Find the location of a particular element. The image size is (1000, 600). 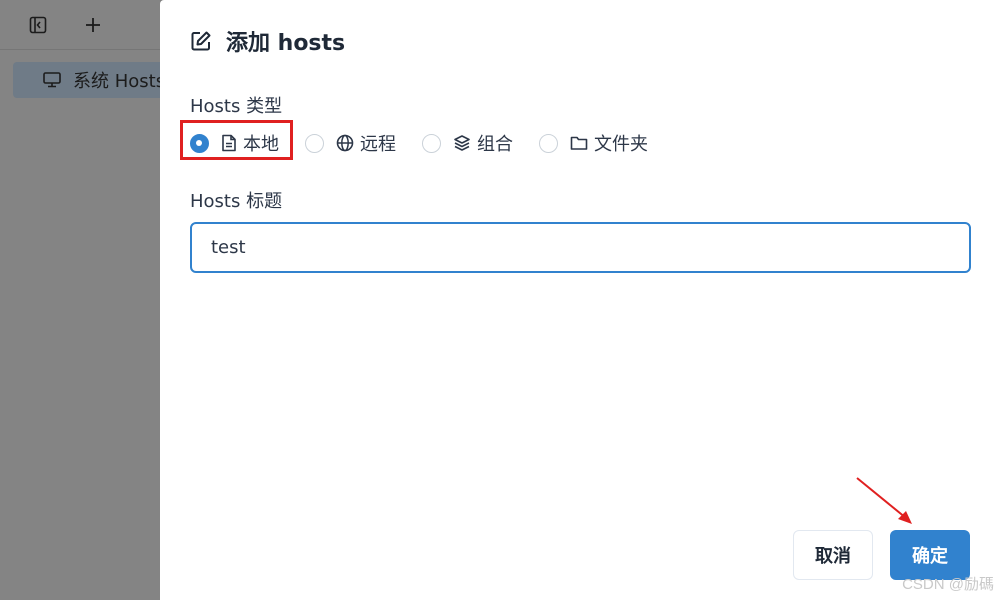

hosts-title-label: Hosts 标题 is located at coordinates (236, 201).